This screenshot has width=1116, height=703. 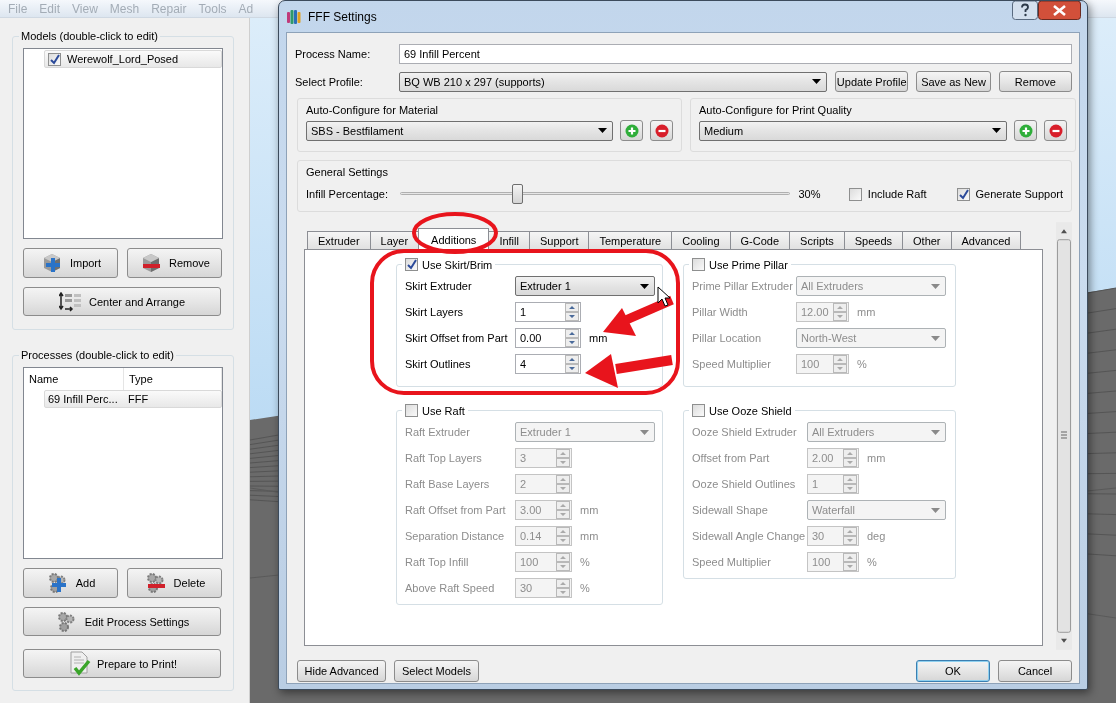 What do you see at coordinates (438, 432) in the screenshot?
I see `field-label: Raft Extruder` at bounding box center [438, 432].